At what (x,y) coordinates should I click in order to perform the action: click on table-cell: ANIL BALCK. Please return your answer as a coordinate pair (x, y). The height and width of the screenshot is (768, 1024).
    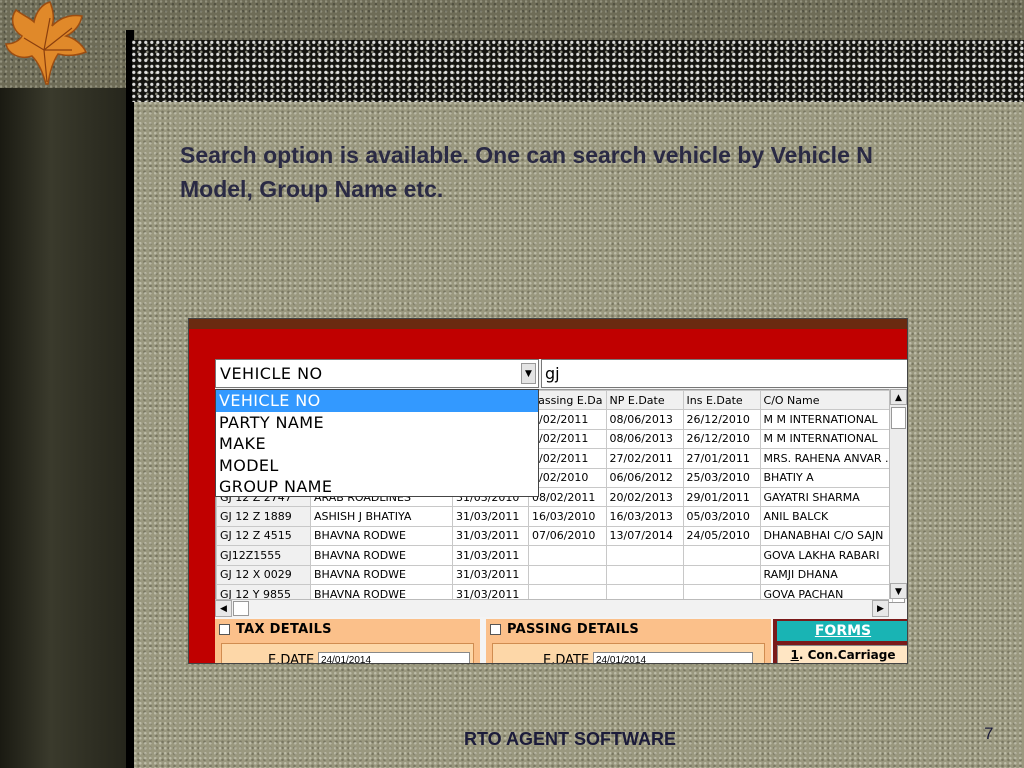
    Looking at the image, I should click on (826, 516).